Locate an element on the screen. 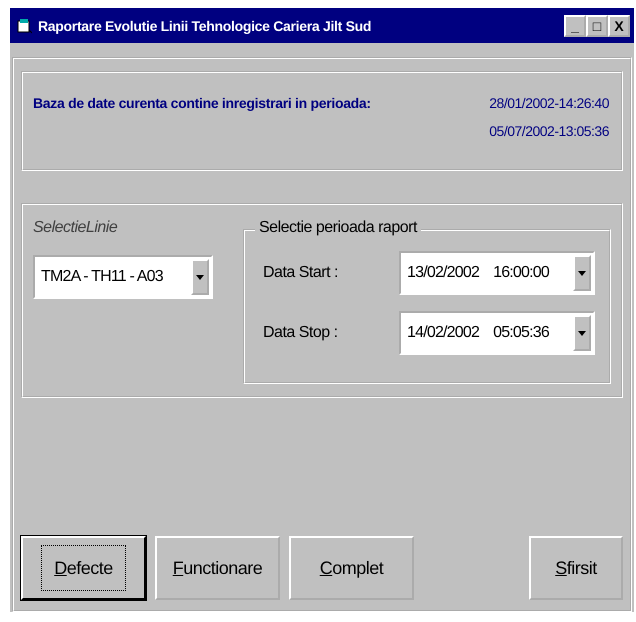  field-label: Data Stop : is located at coordinates (300, 333).